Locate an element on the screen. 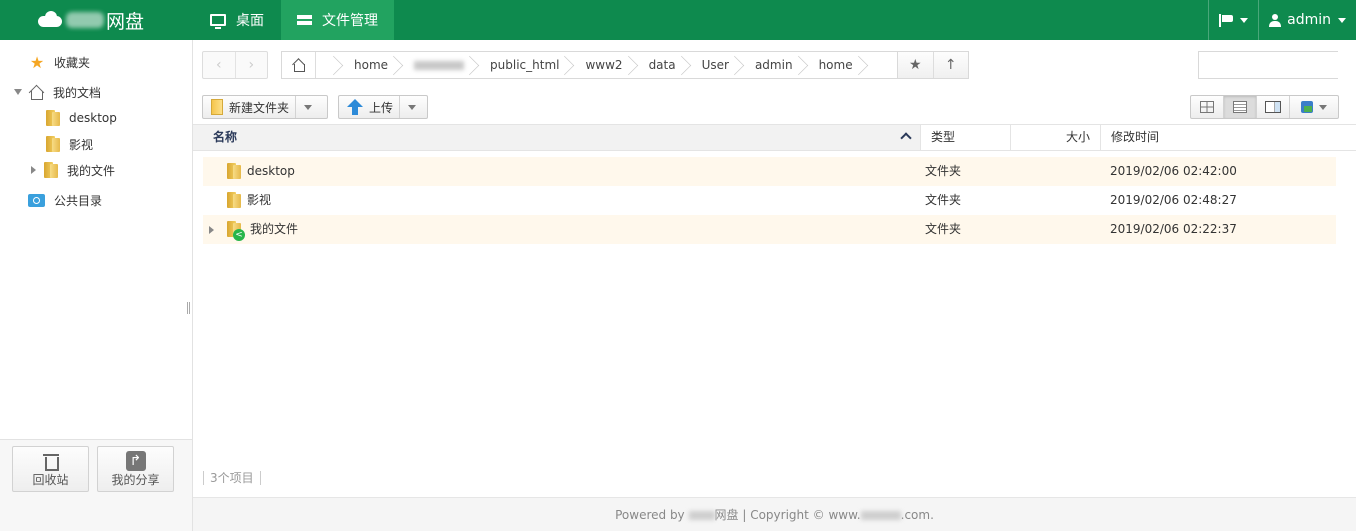 The width and height of the screenshot is (1356, 531). drive-icon is located at coordinates (304, 20).